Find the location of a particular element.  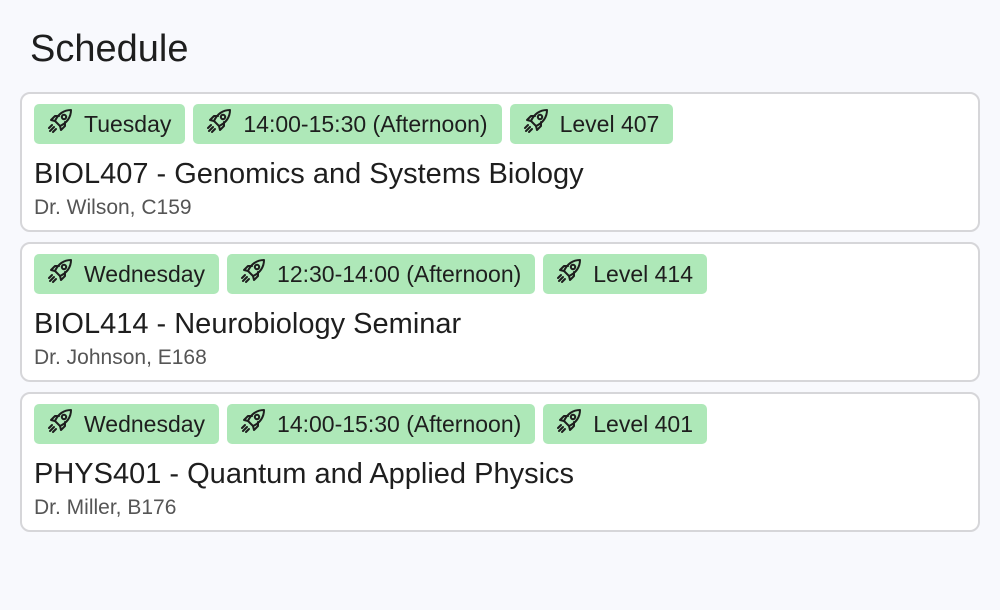

day-tag-label: Tuesday is located at coordinates (128, 123).